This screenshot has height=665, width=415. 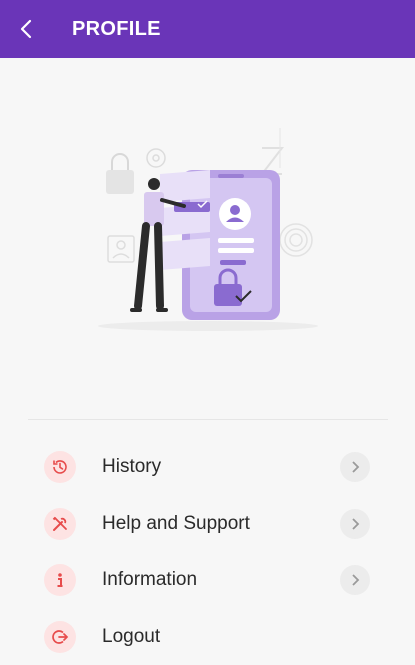 I want to click on menu-item-information: Information, so click(x=207, y=580).